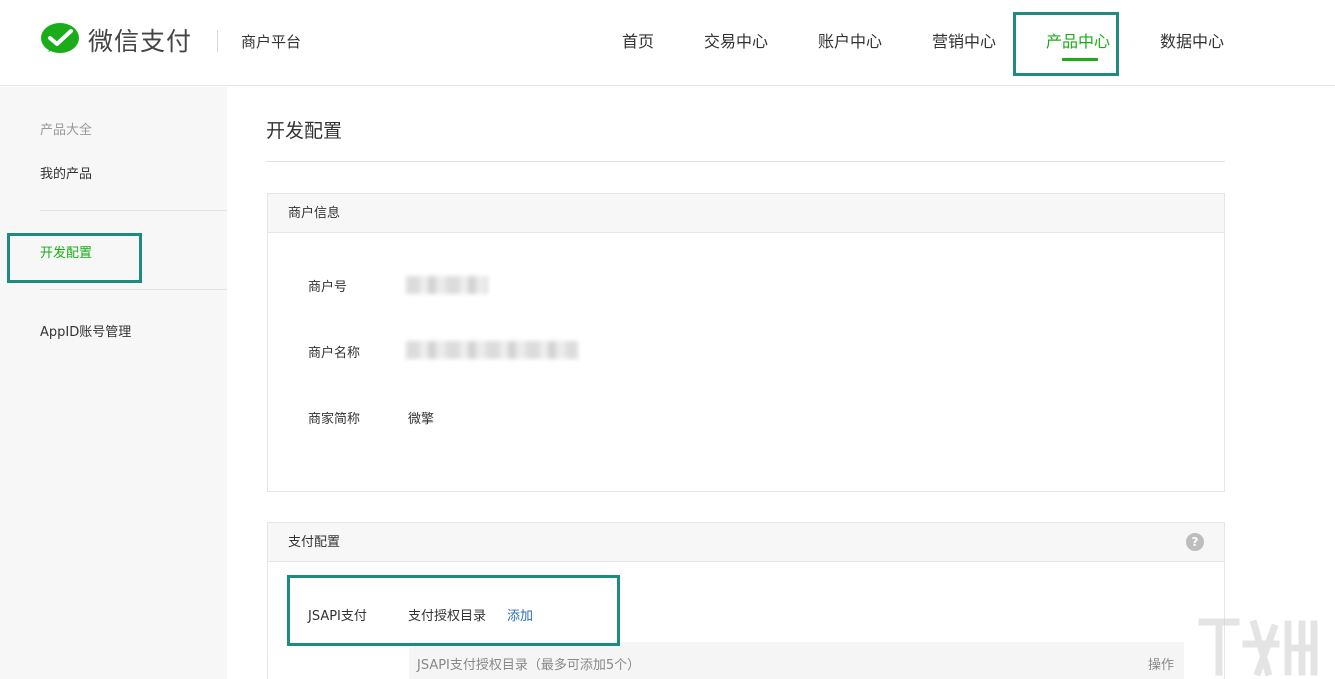  Describe the element at coordinates (638, 40) in the screenshot. I see `nav-item-home: 首页` at that location.